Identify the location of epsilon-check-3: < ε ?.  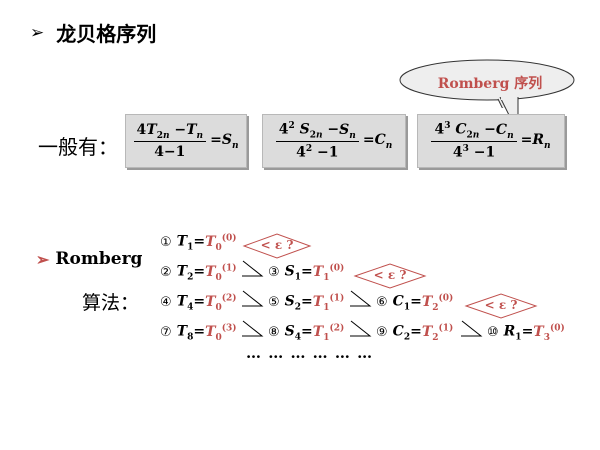
(501, 305).